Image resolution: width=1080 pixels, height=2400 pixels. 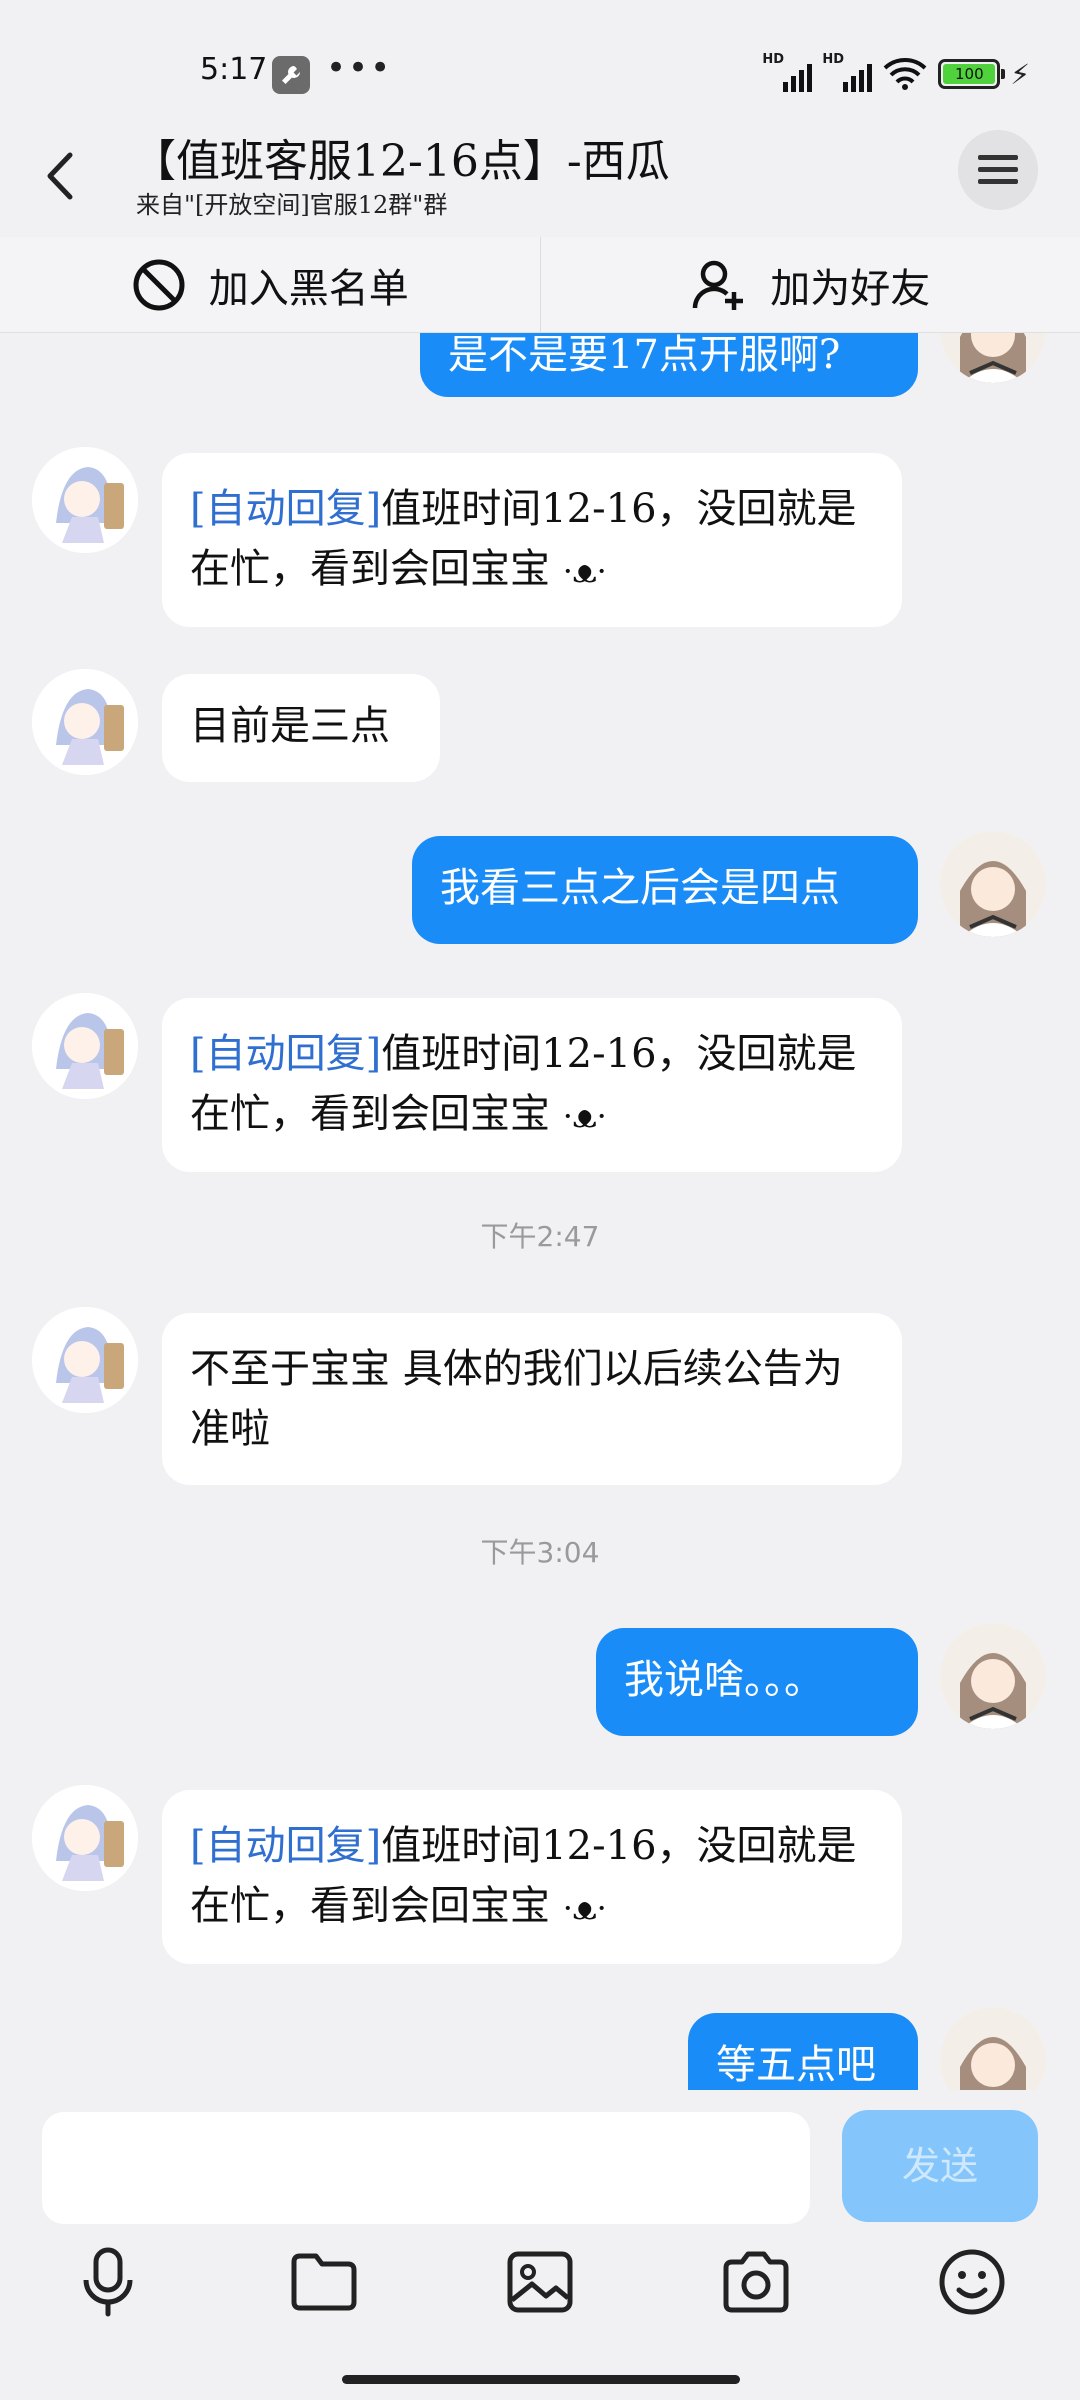 What do you see at coordinates (940, 2166) in the screenshot?
I see `send-button: 发送` at bounding box center [940, 2166].